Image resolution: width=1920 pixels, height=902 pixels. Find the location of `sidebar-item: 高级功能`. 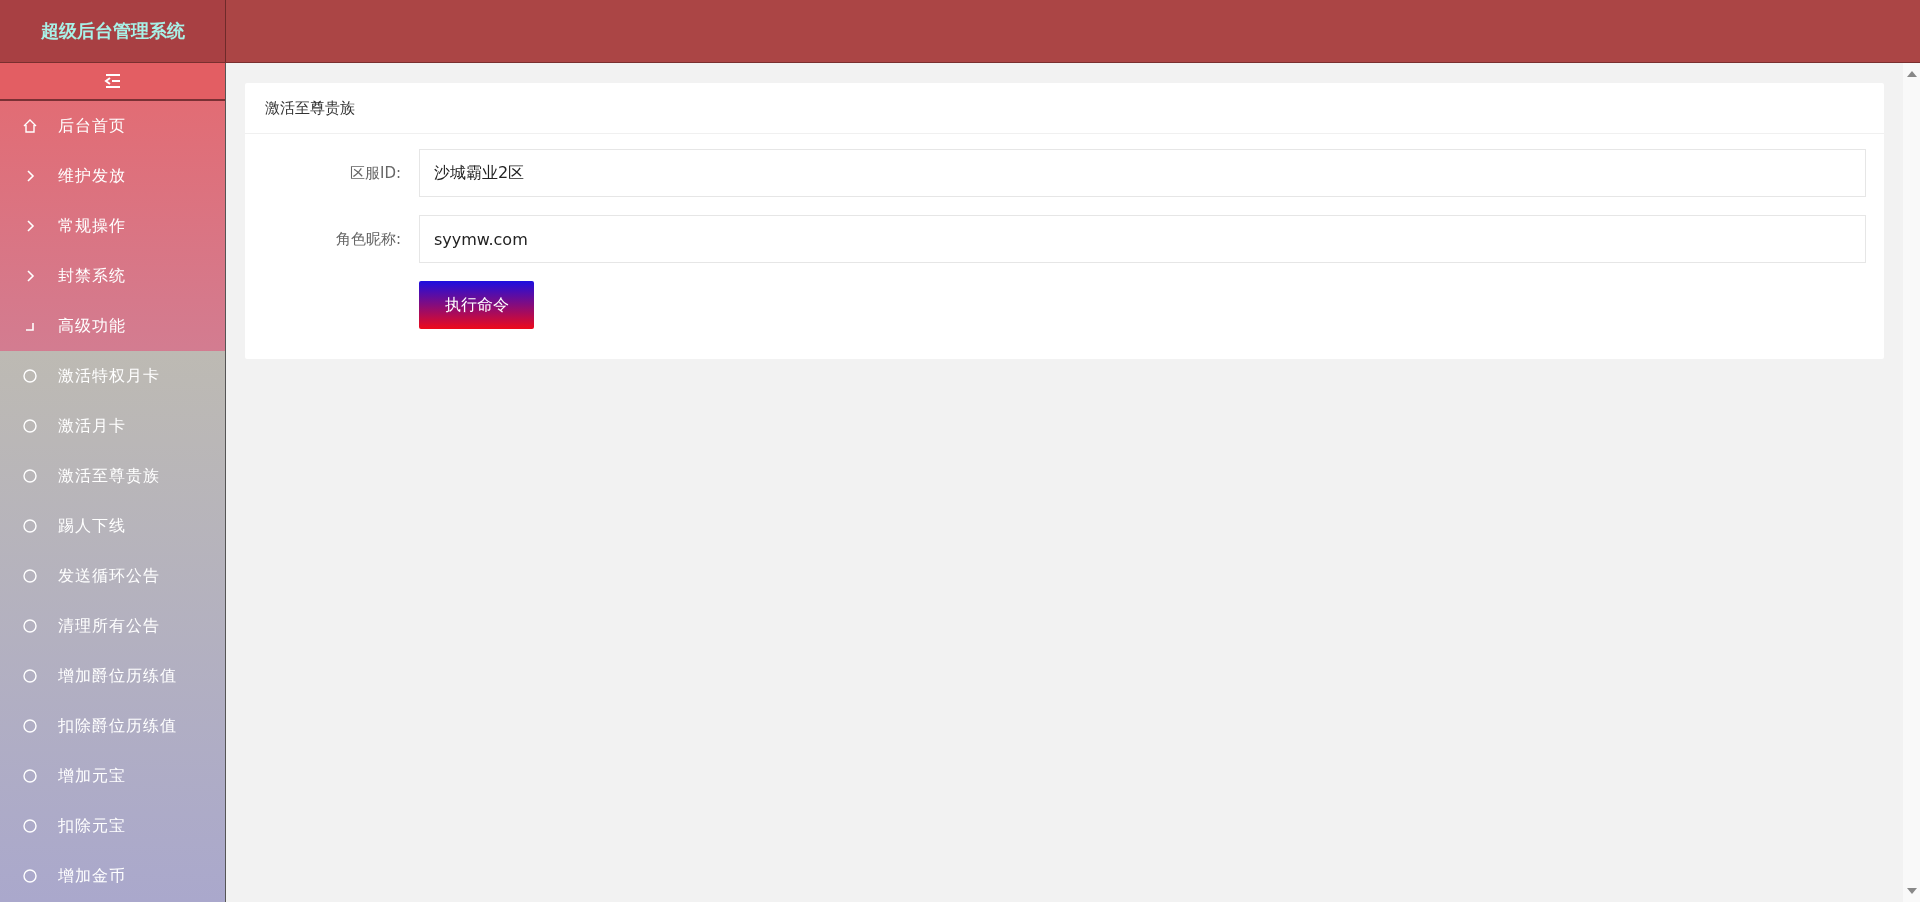

sidebar-item: 高级功能 is located at coordinates (112, 326).